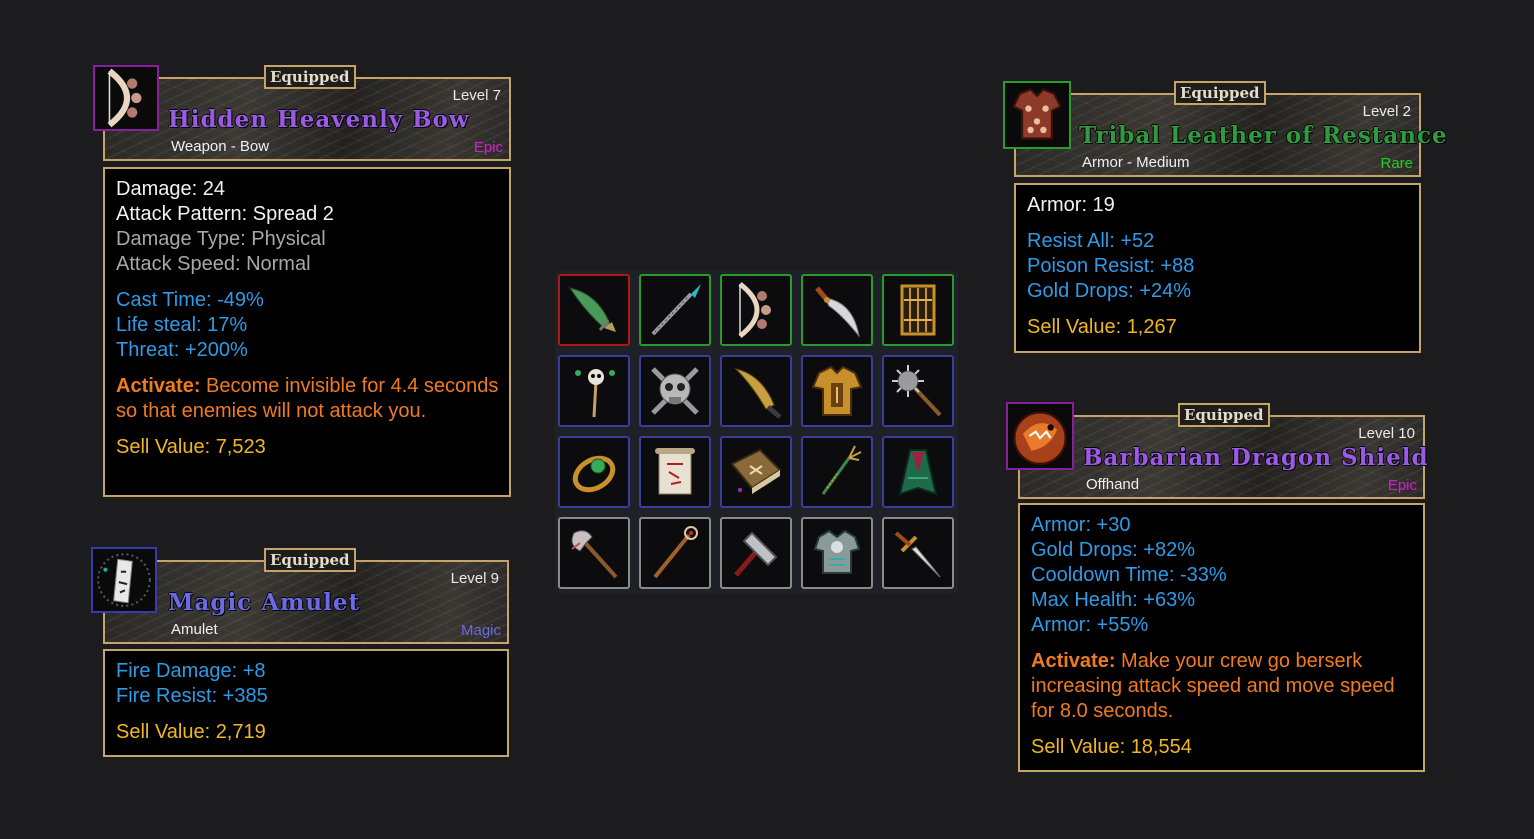 Image resolution: width=1534 pixels, height=839 pixels. Describe the element at coordinates (1102, 327) in the screenshot. I see `sell-value: Sell Value: 1,267` at that location.